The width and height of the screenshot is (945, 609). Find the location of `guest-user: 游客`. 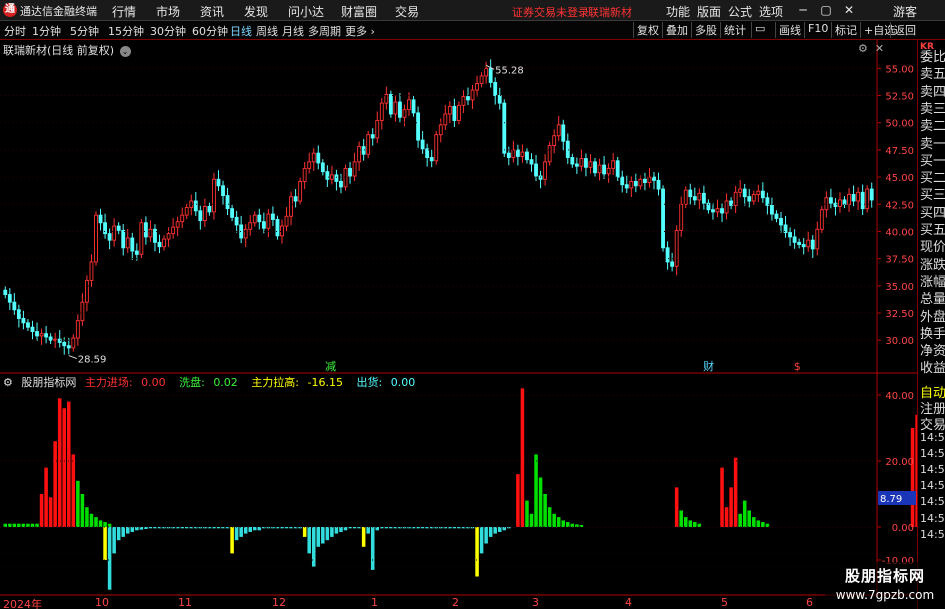

guest-user: 游客 is located at coordinates (905, 11).